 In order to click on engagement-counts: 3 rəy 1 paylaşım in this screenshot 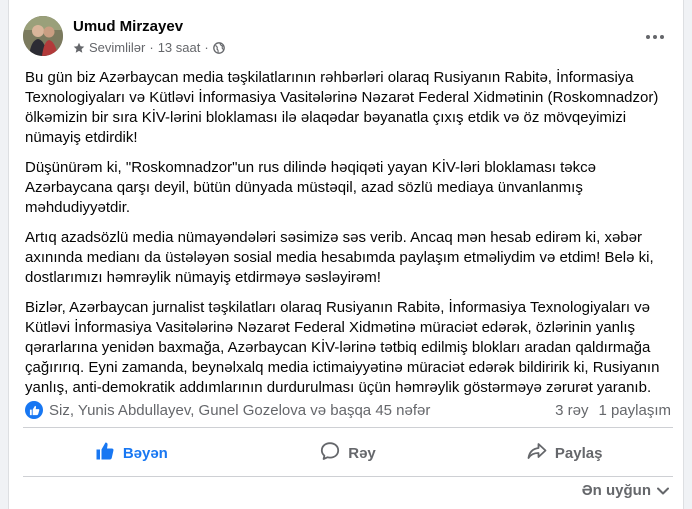, I will do `click(613, 410)`.